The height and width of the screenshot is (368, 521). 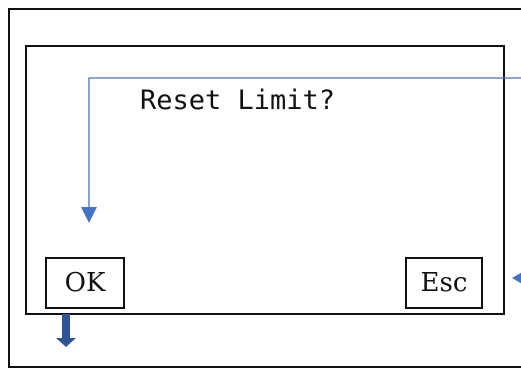 What do you see at coordinates (85, 283) in the screenshot?
I see `ok-button: OK` at bounding box center [85, 283].